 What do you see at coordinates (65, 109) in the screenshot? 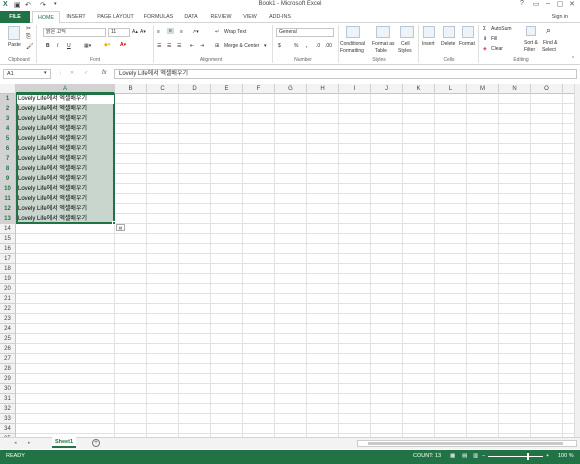
I see `cell-a2: Lovely Life에서 엑셀배우기` at bounding box center [65, 109].